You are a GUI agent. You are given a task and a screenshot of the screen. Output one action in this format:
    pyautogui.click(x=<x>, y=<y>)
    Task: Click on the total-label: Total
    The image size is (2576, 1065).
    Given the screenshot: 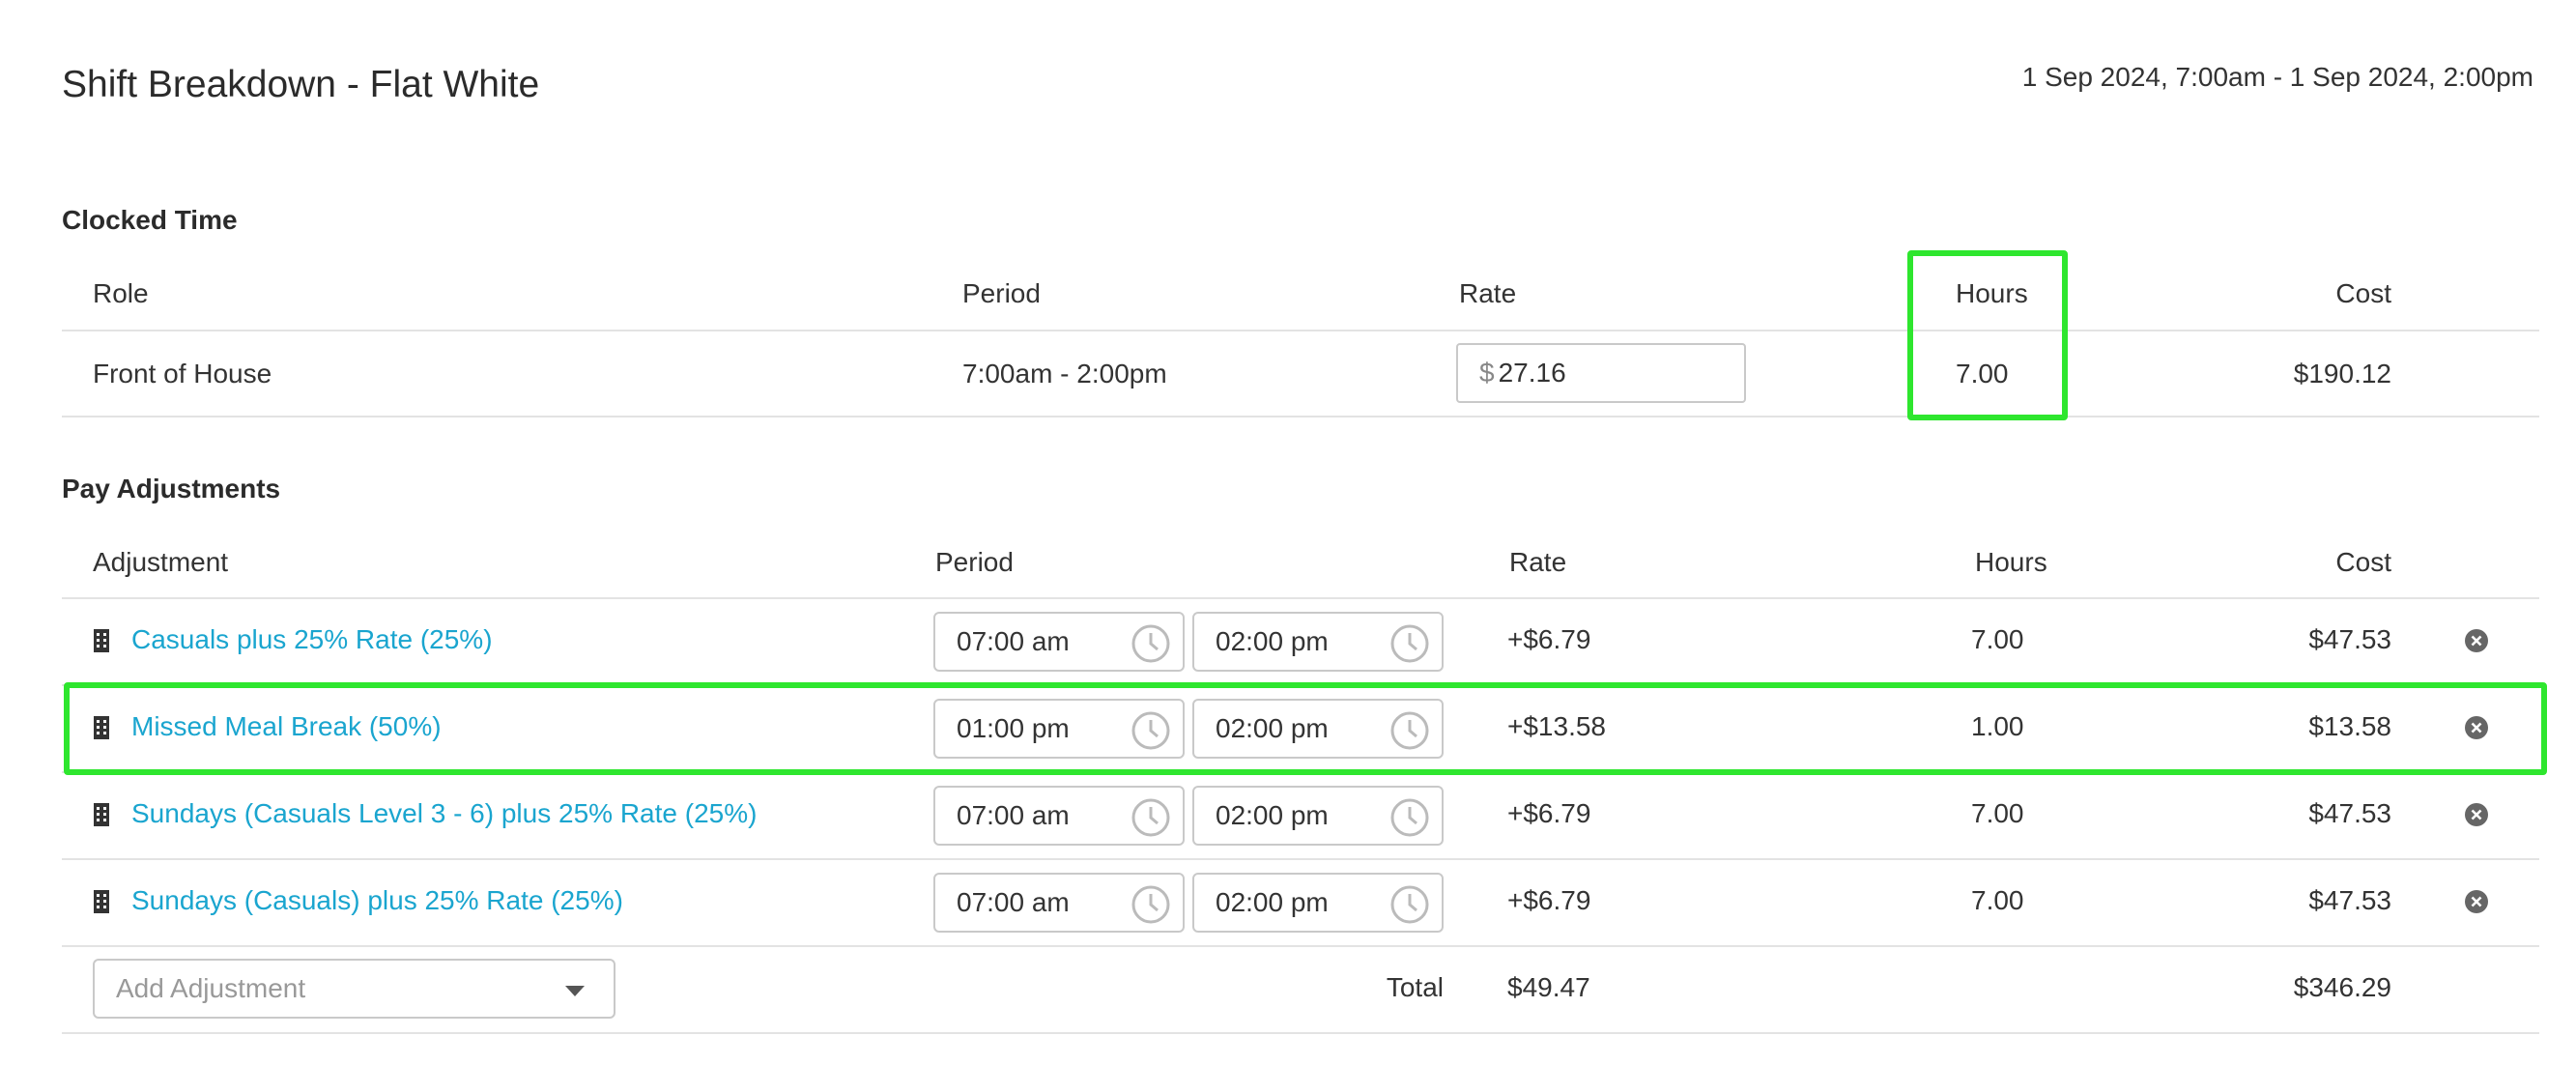 What is the action you would take?
    pyautogui.click(x=1415, y=987)
    